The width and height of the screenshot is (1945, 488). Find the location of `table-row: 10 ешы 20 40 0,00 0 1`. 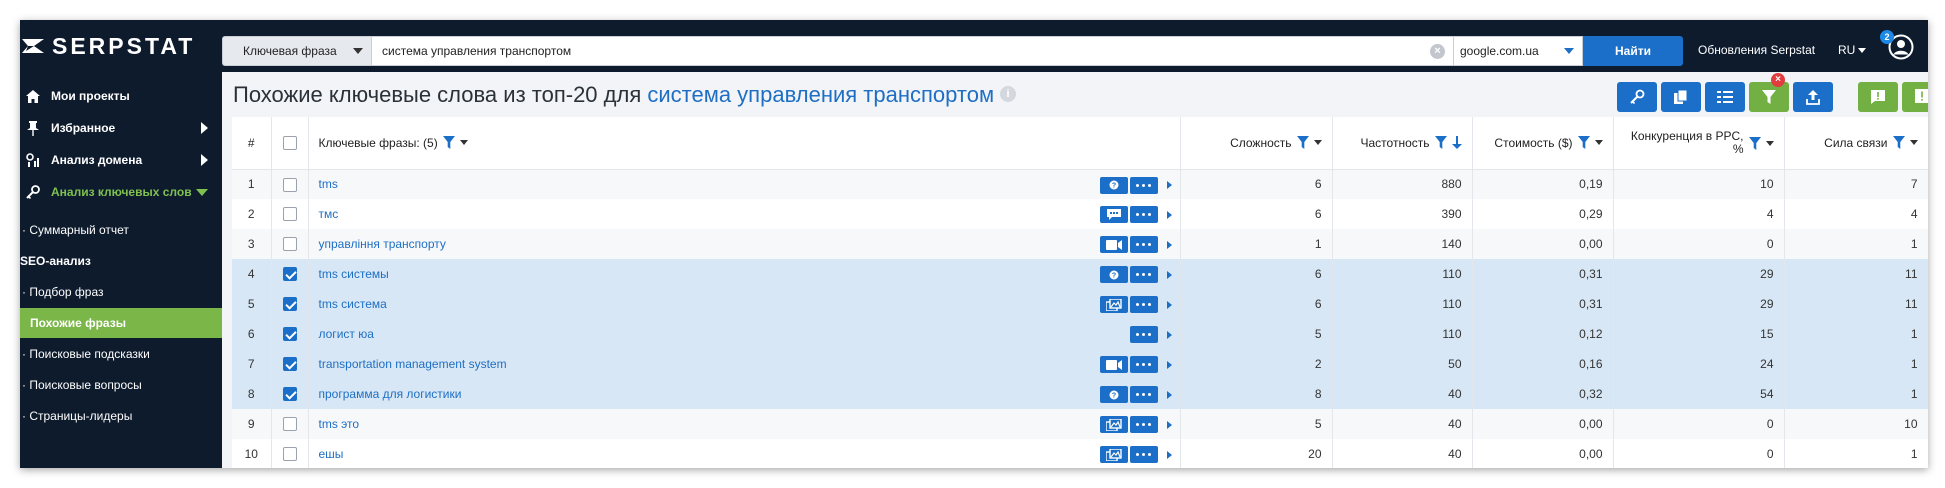

table-row: 10 ешы 20 40 0,00 0 1 is located at coordinates (1080, 453).